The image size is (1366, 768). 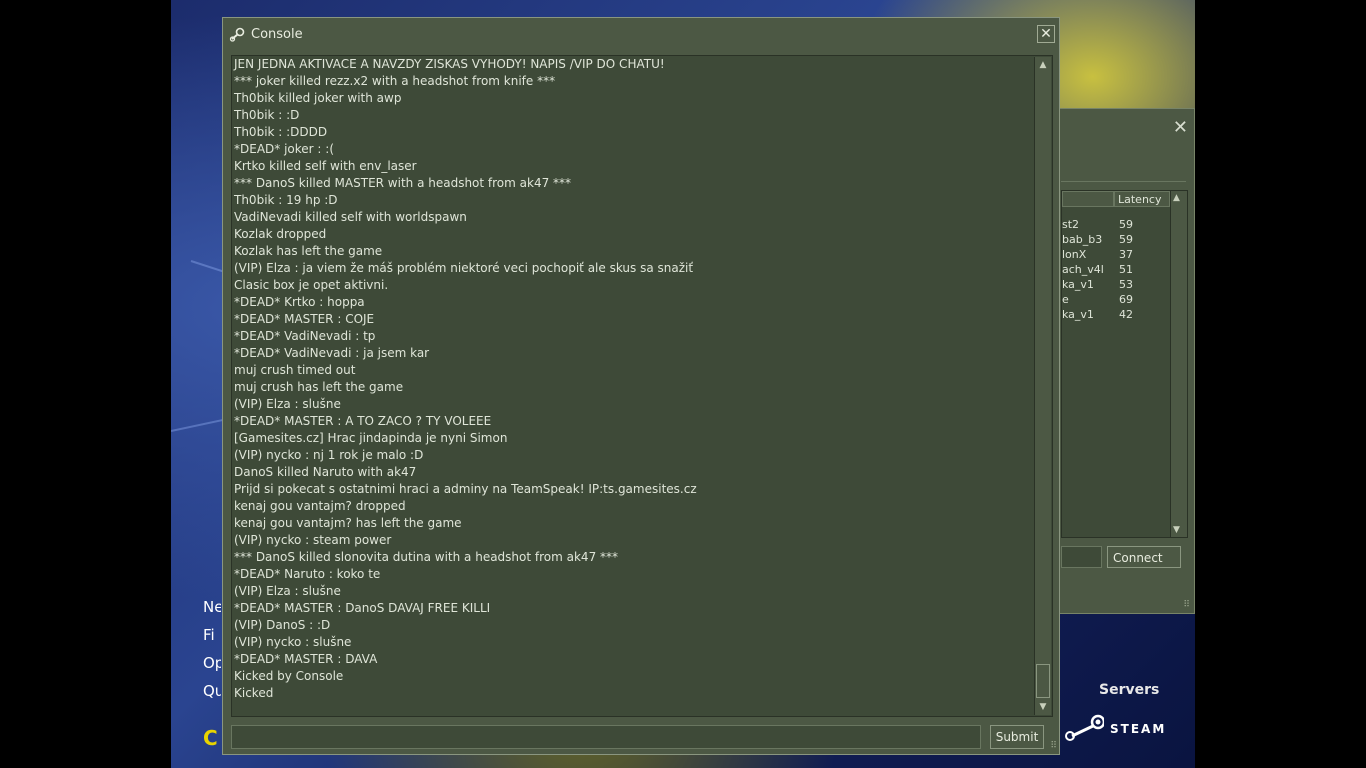 I want to click on server-row: ach_v4l 51, so click(x=1116, y=270).